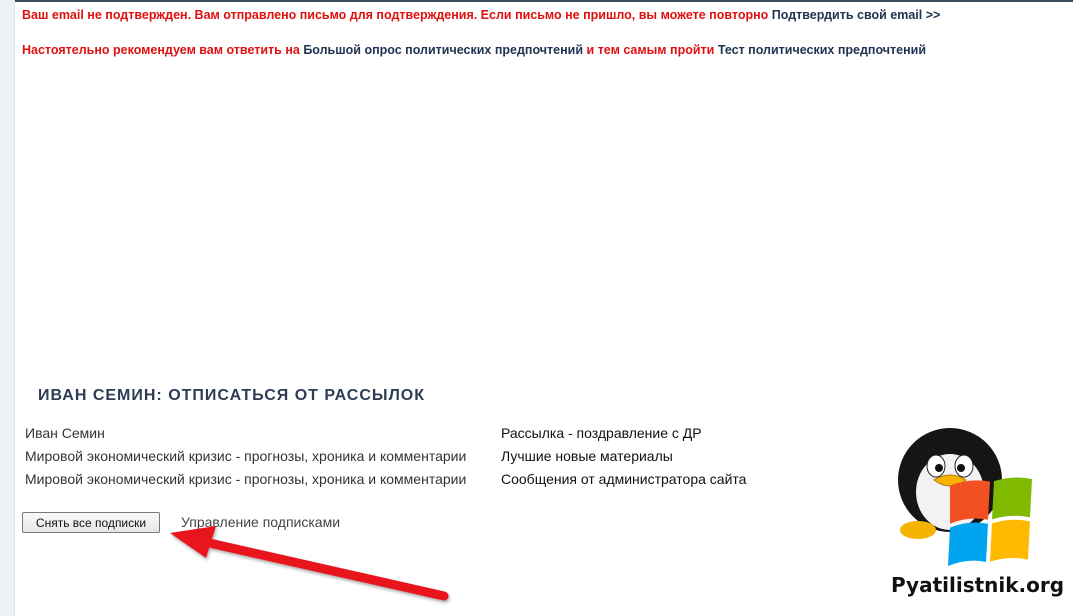 The width and height of the screenshot is (1073, 616). Describe the element at coordinates (587, 456) in the screenshot. I see `subscription-mailing: Лучшие новые материалы` at that location.